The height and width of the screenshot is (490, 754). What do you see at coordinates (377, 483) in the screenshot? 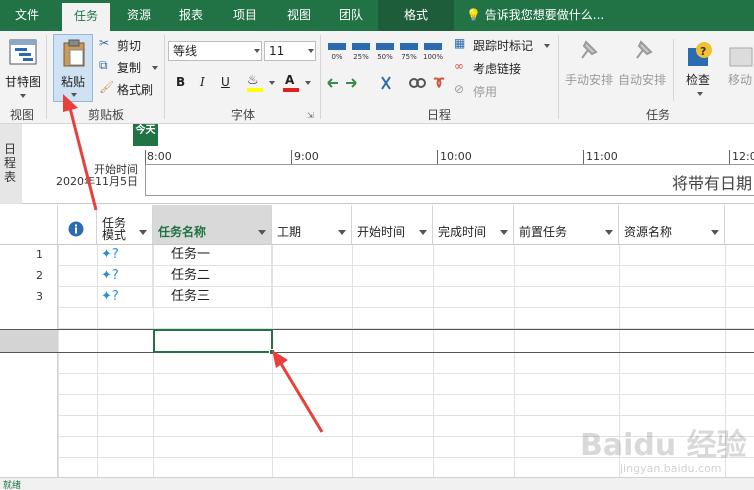
I see `status-bar: 就绪` at bounding box center [377, 483].